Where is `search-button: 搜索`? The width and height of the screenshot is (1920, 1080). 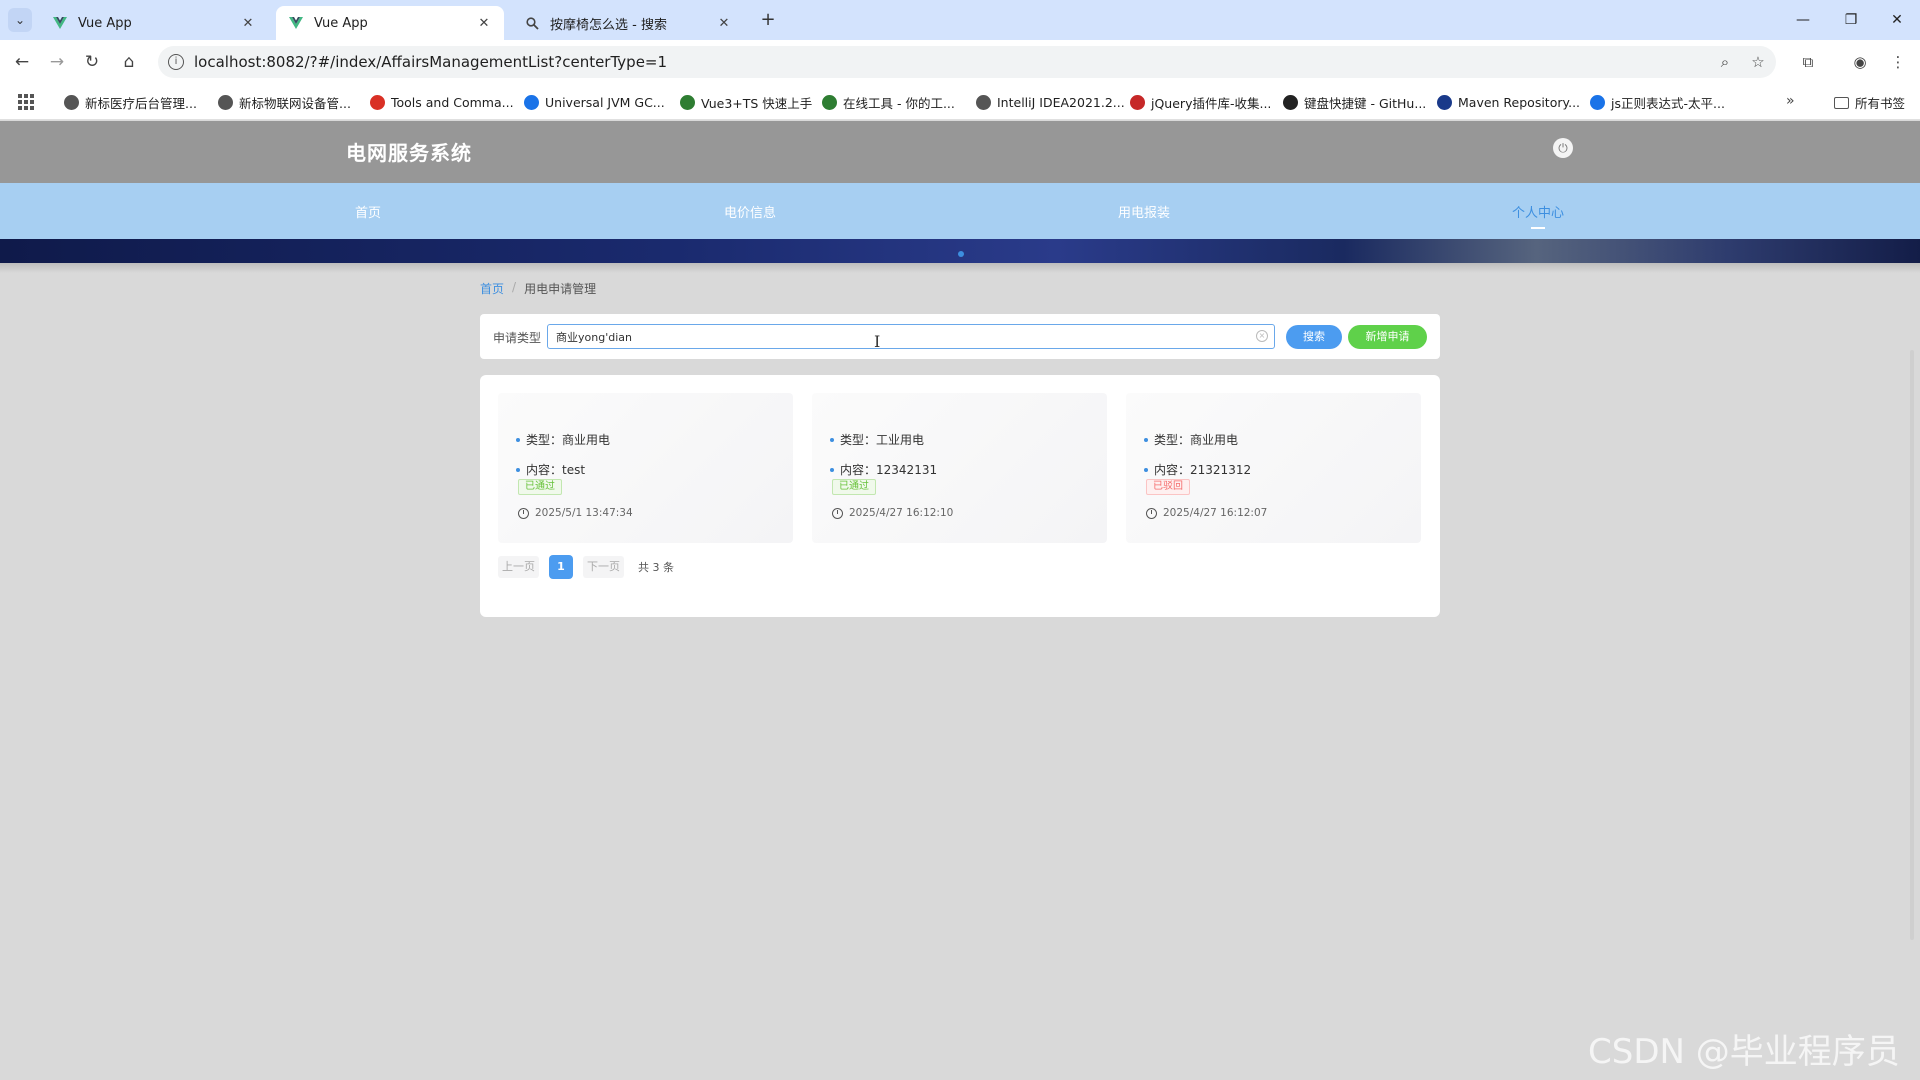 search-button: 搜索 is located at coordinates (1314, 337).